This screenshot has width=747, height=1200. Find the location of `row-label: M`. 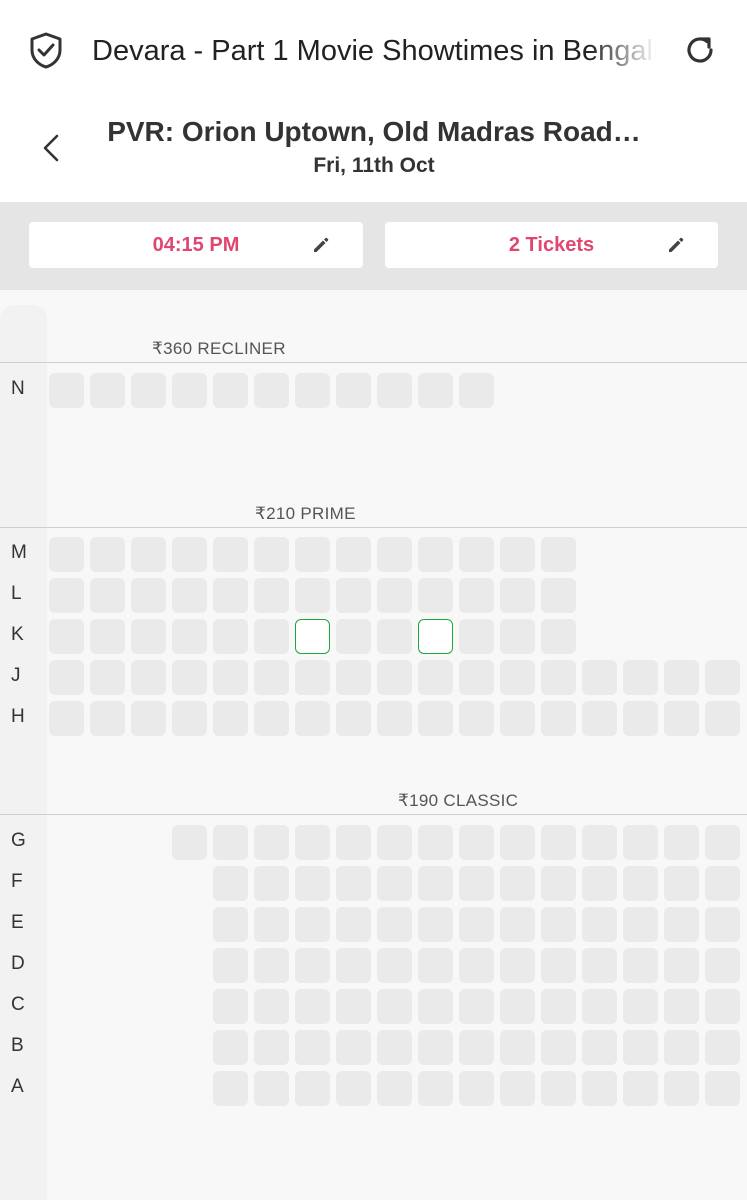

row-label: M is located at coordinates (19, 552).